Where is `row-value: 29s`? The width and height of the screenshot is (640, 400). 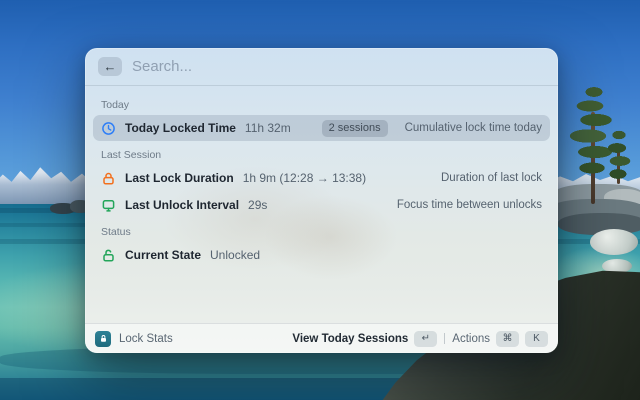
row-value: 29s is located at coordinates (258, 205).